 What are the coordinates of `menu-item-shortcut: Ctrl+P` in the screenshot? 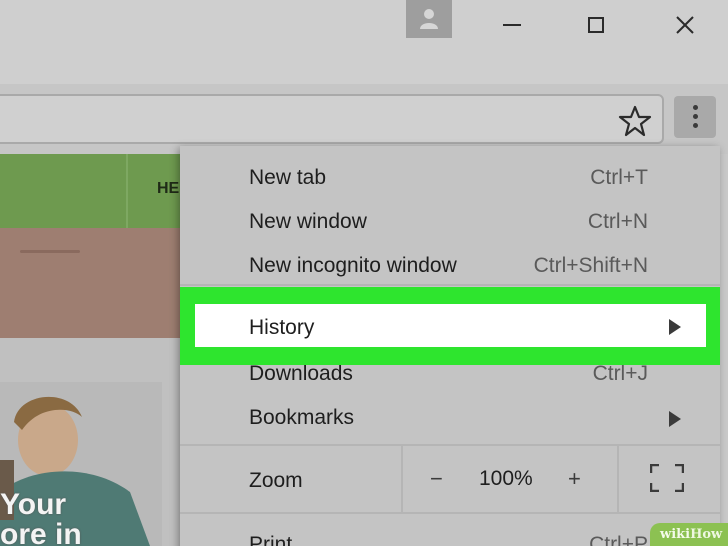 It's located at (618, 539).